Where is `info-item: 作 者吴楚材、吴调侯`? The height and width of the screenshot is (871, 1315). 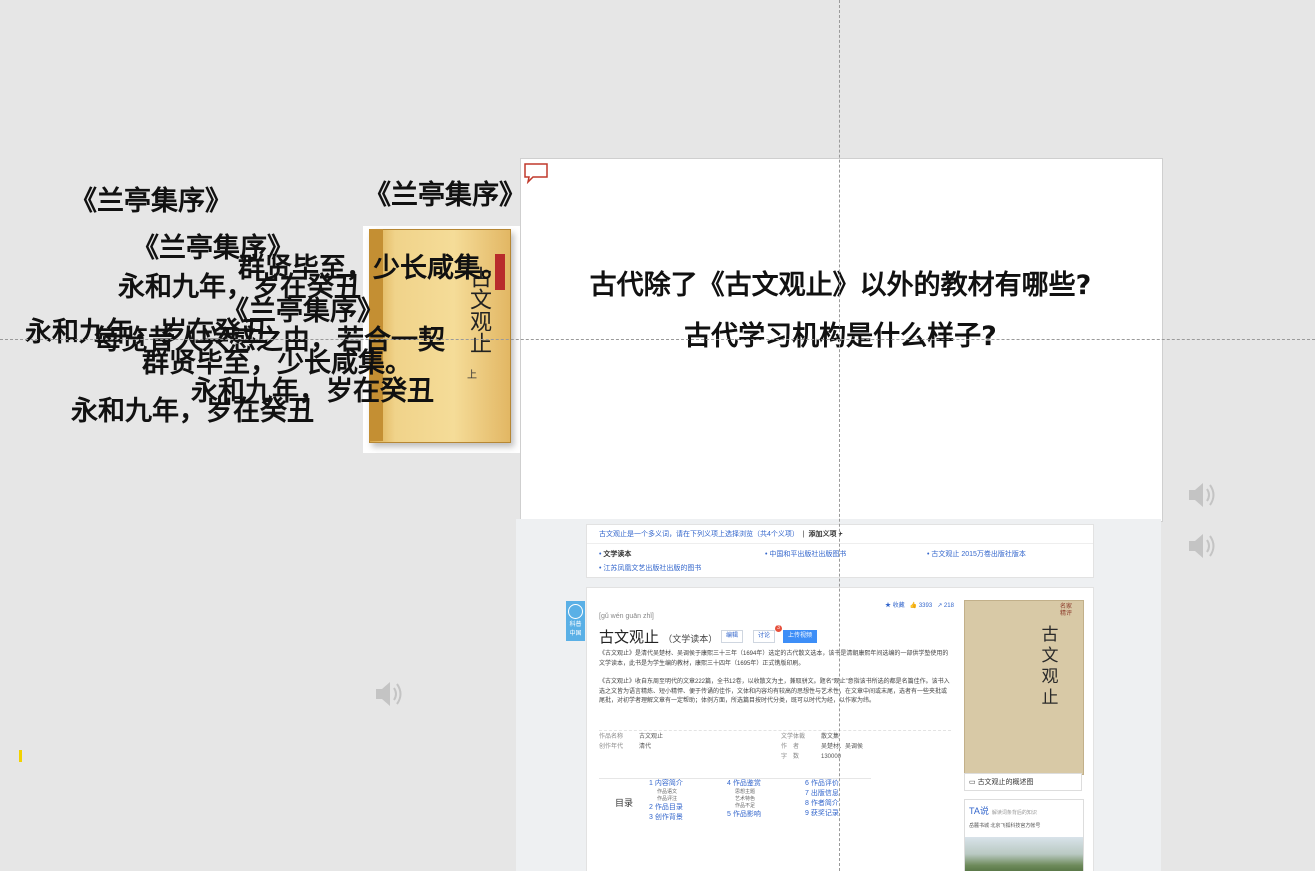 info-item: 作 者吴楚材、吴调侯 is located at coordinates (822, 747).